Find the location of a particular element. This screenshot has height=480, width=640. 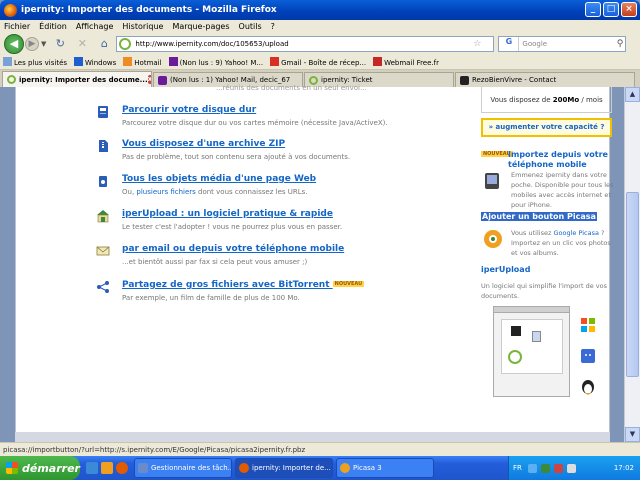

back-button: ◀ is located at coordinates (14, 44).